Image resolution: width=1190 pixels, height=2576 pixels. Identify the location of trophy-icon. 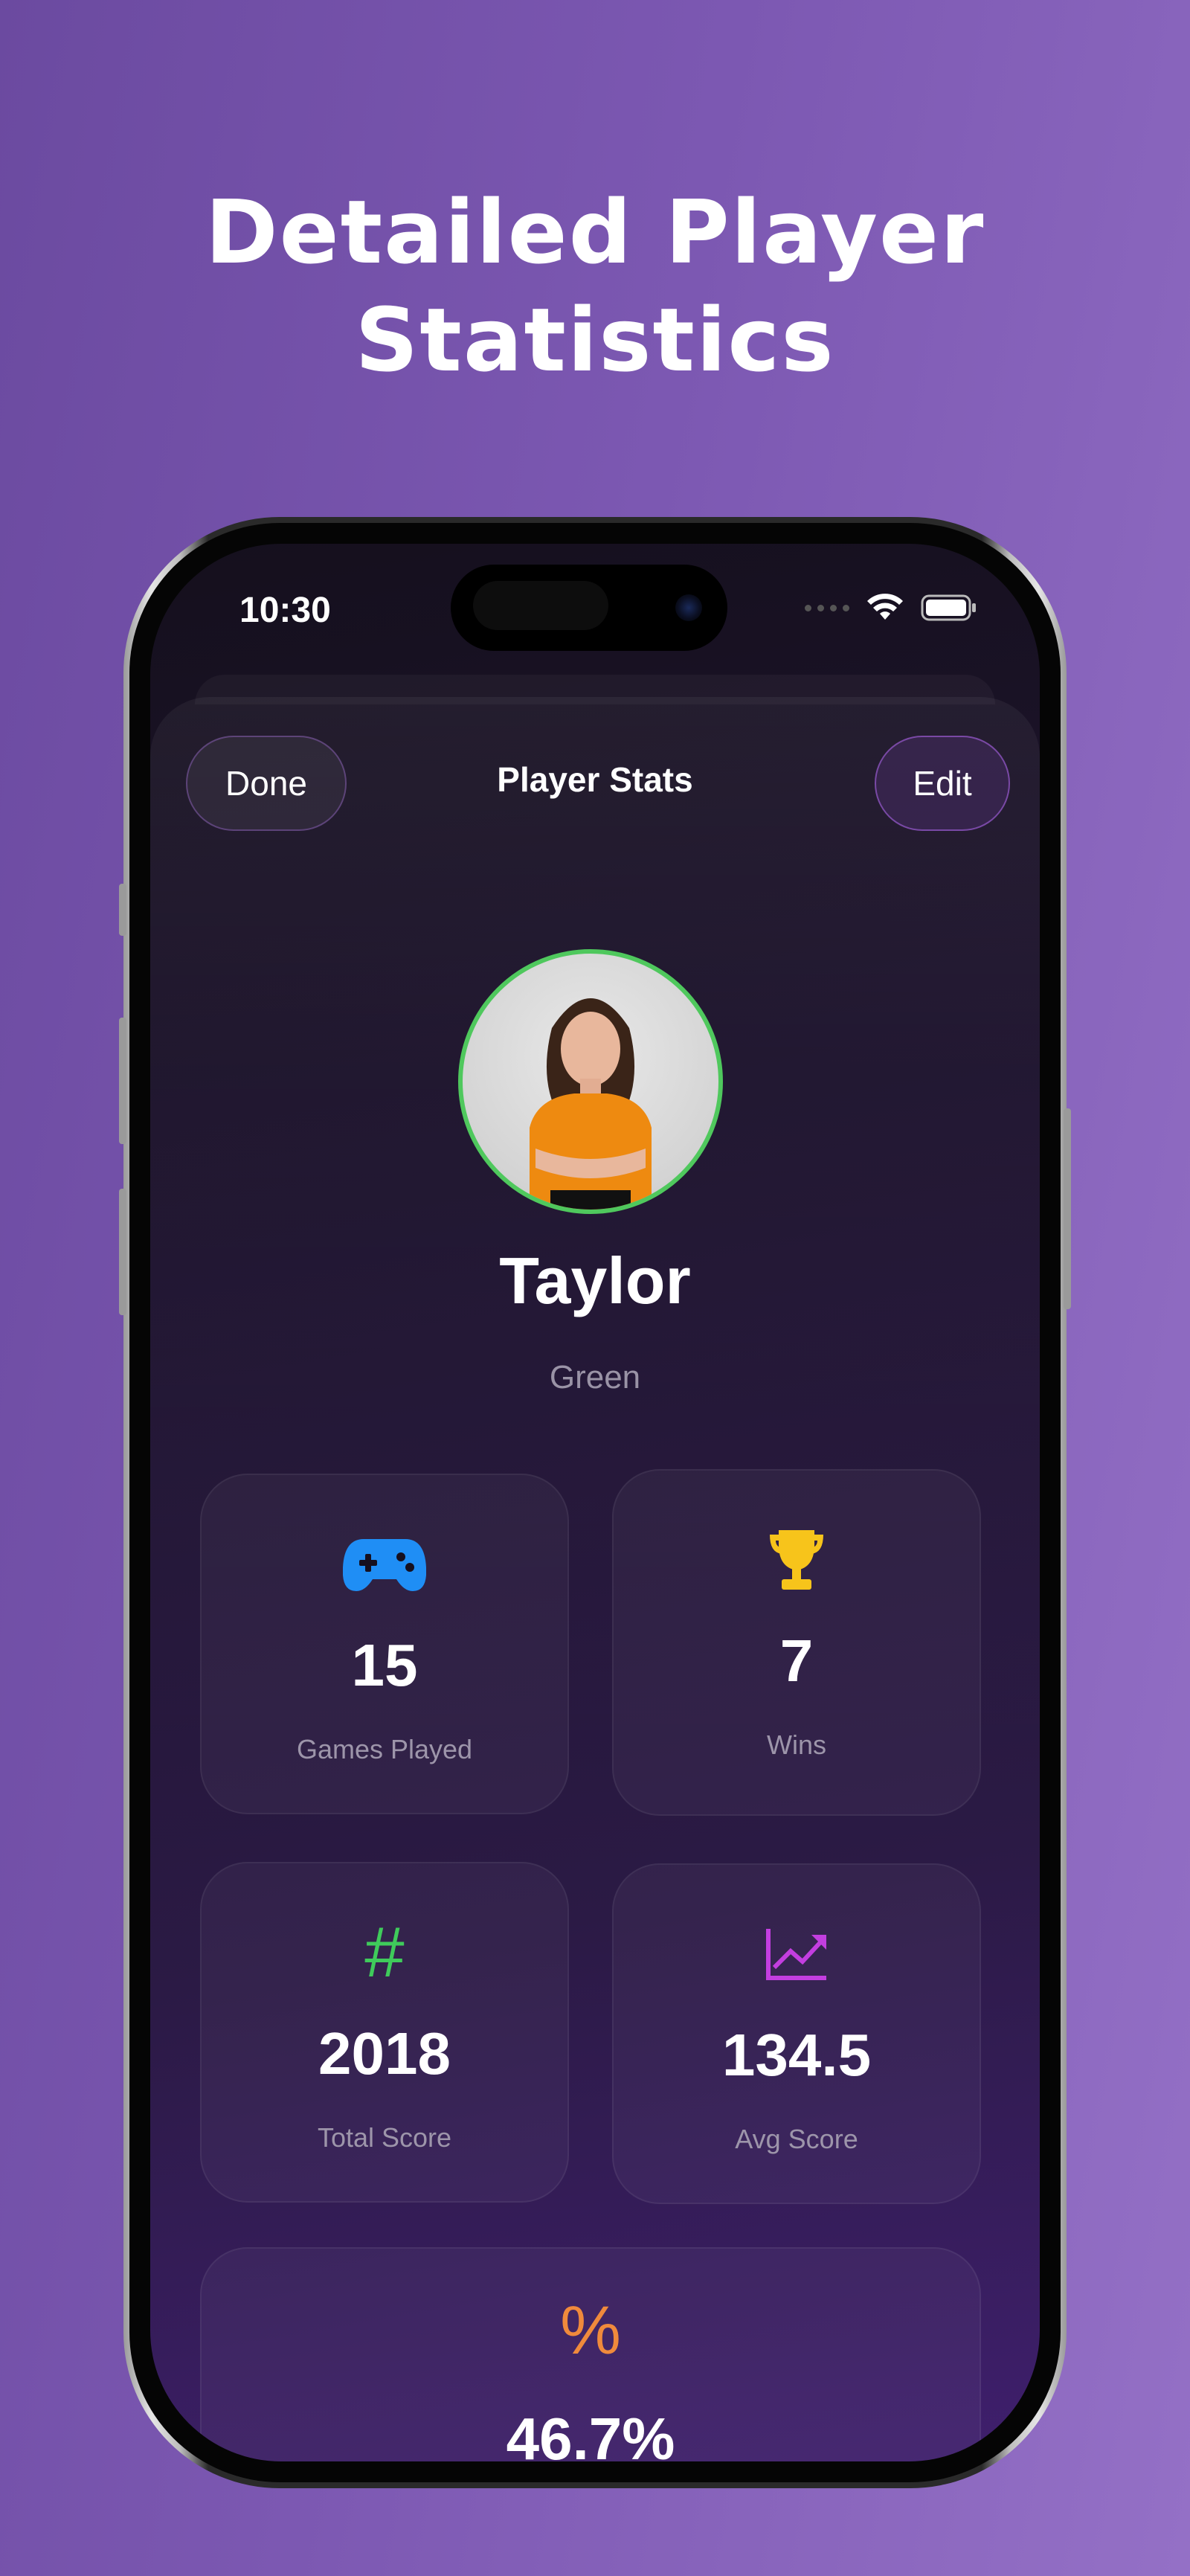
(796, 1560).